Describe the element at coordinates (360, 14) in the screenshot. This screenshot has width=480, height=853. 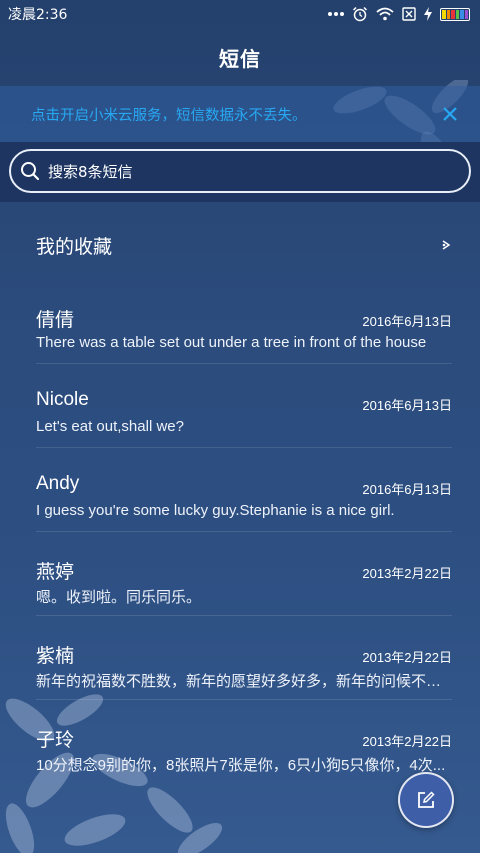
I see `alarm-icon` at that location.